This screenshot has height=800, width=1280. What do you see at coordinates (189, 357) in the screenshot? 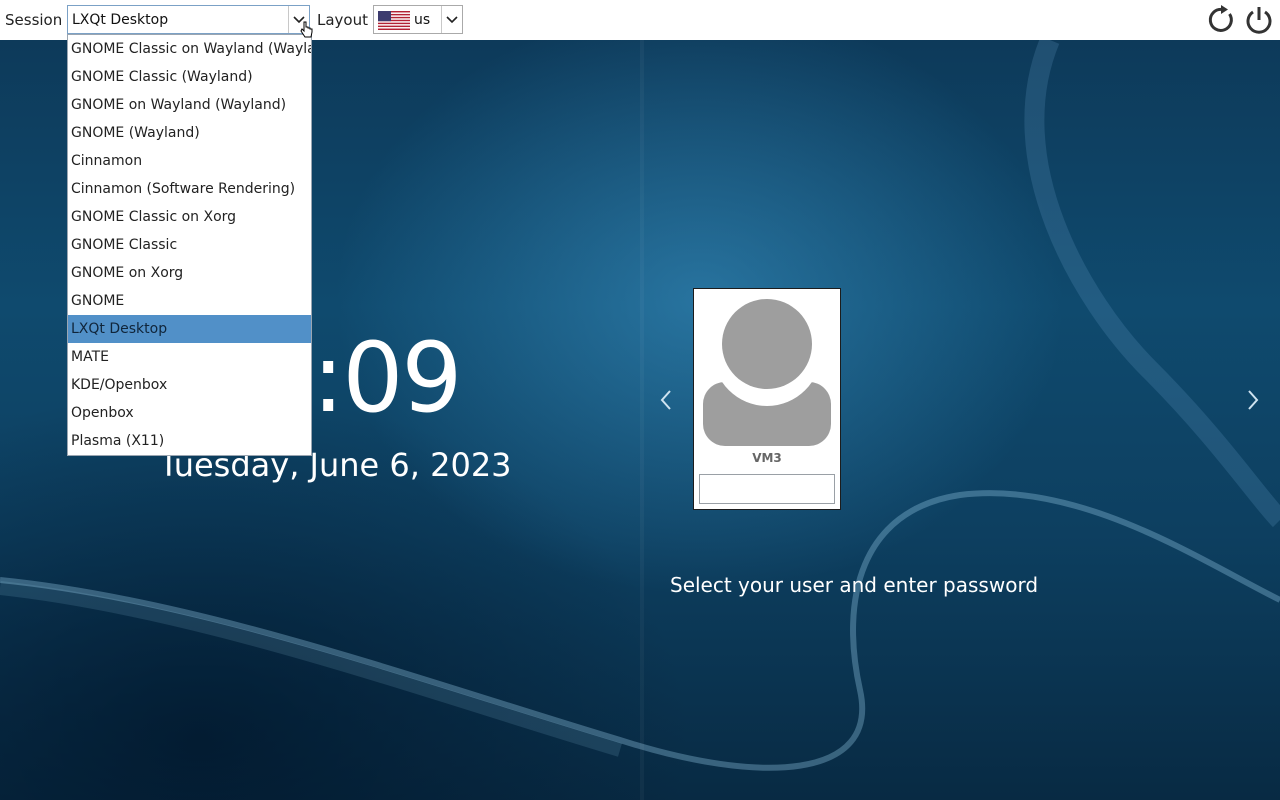
I see `session-option: MATE` at bounding box center [189, 357].